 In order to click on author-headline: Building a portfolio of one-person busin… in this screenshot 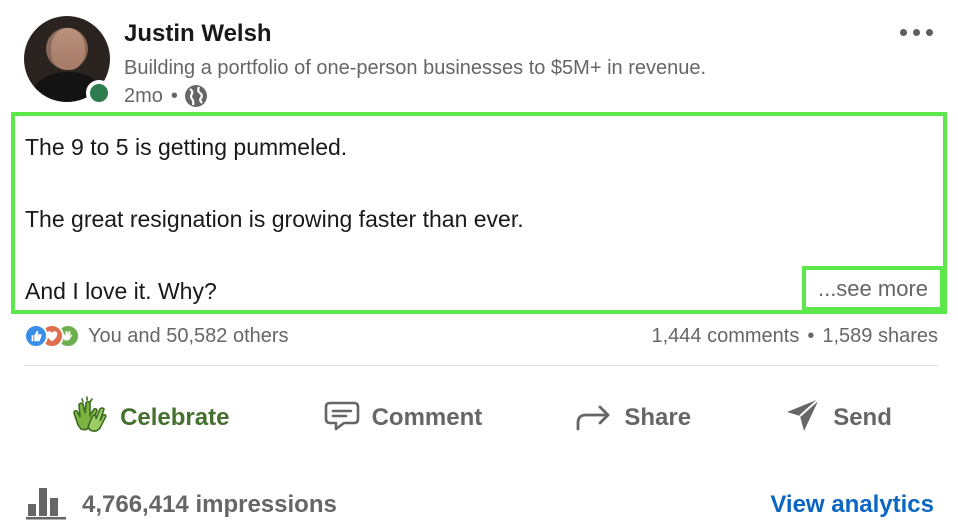, I will do `click(415, 68)`.